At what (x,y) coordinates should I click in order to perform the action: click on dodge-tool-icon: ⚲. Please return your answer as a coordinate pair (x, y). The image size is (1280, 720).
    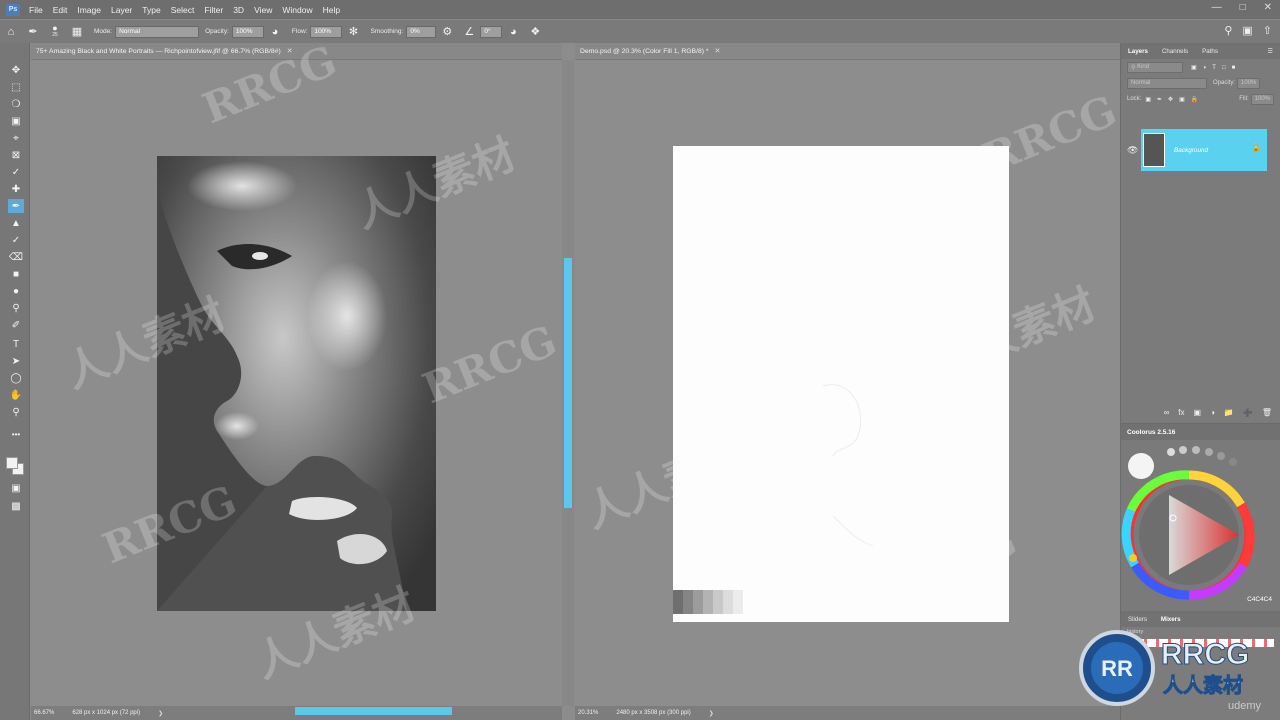
    Looking at the image, I should click on (16, 308).